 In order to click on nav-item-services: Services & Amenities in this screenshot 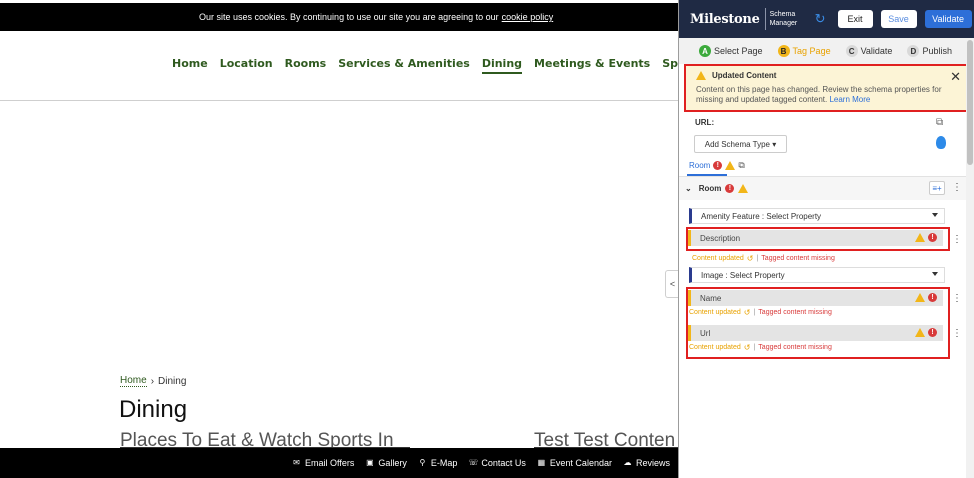, I will do `click(404, 65)`.